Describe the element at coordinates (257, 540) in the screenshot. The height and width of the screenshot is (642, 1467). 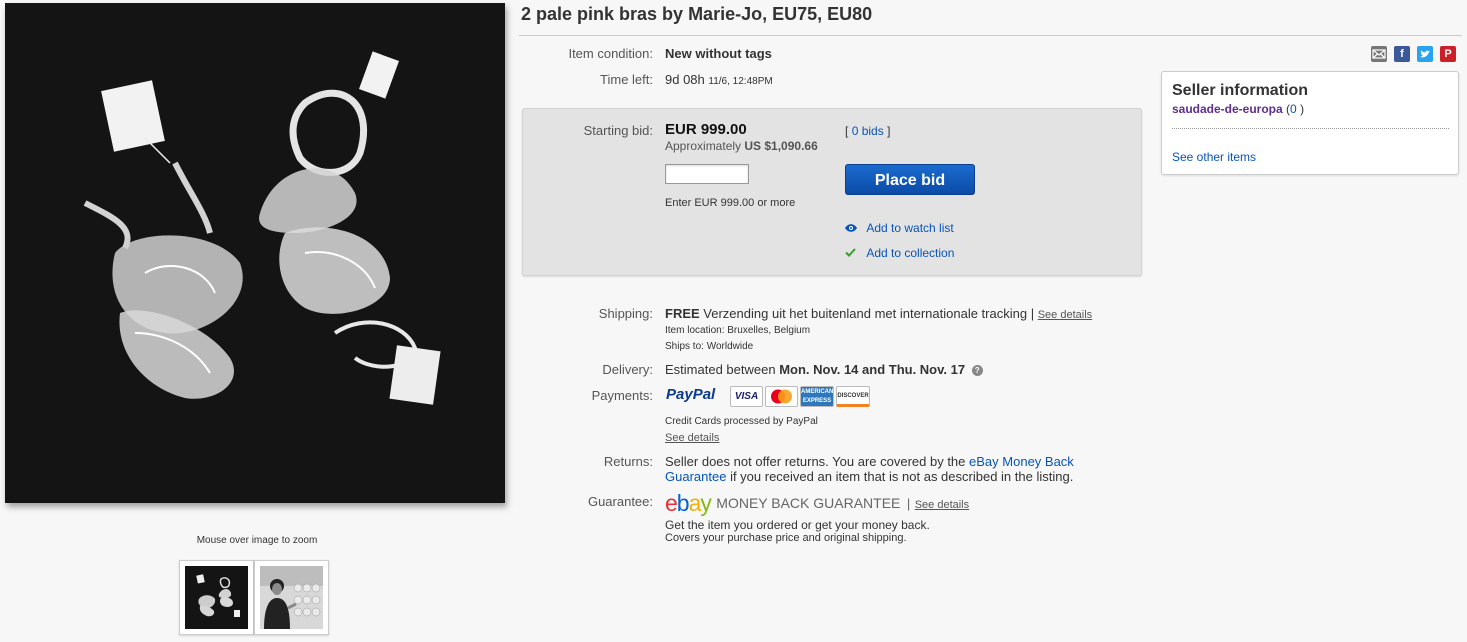
I see `zoom-hint: Mouse over image to zoom` at that location.